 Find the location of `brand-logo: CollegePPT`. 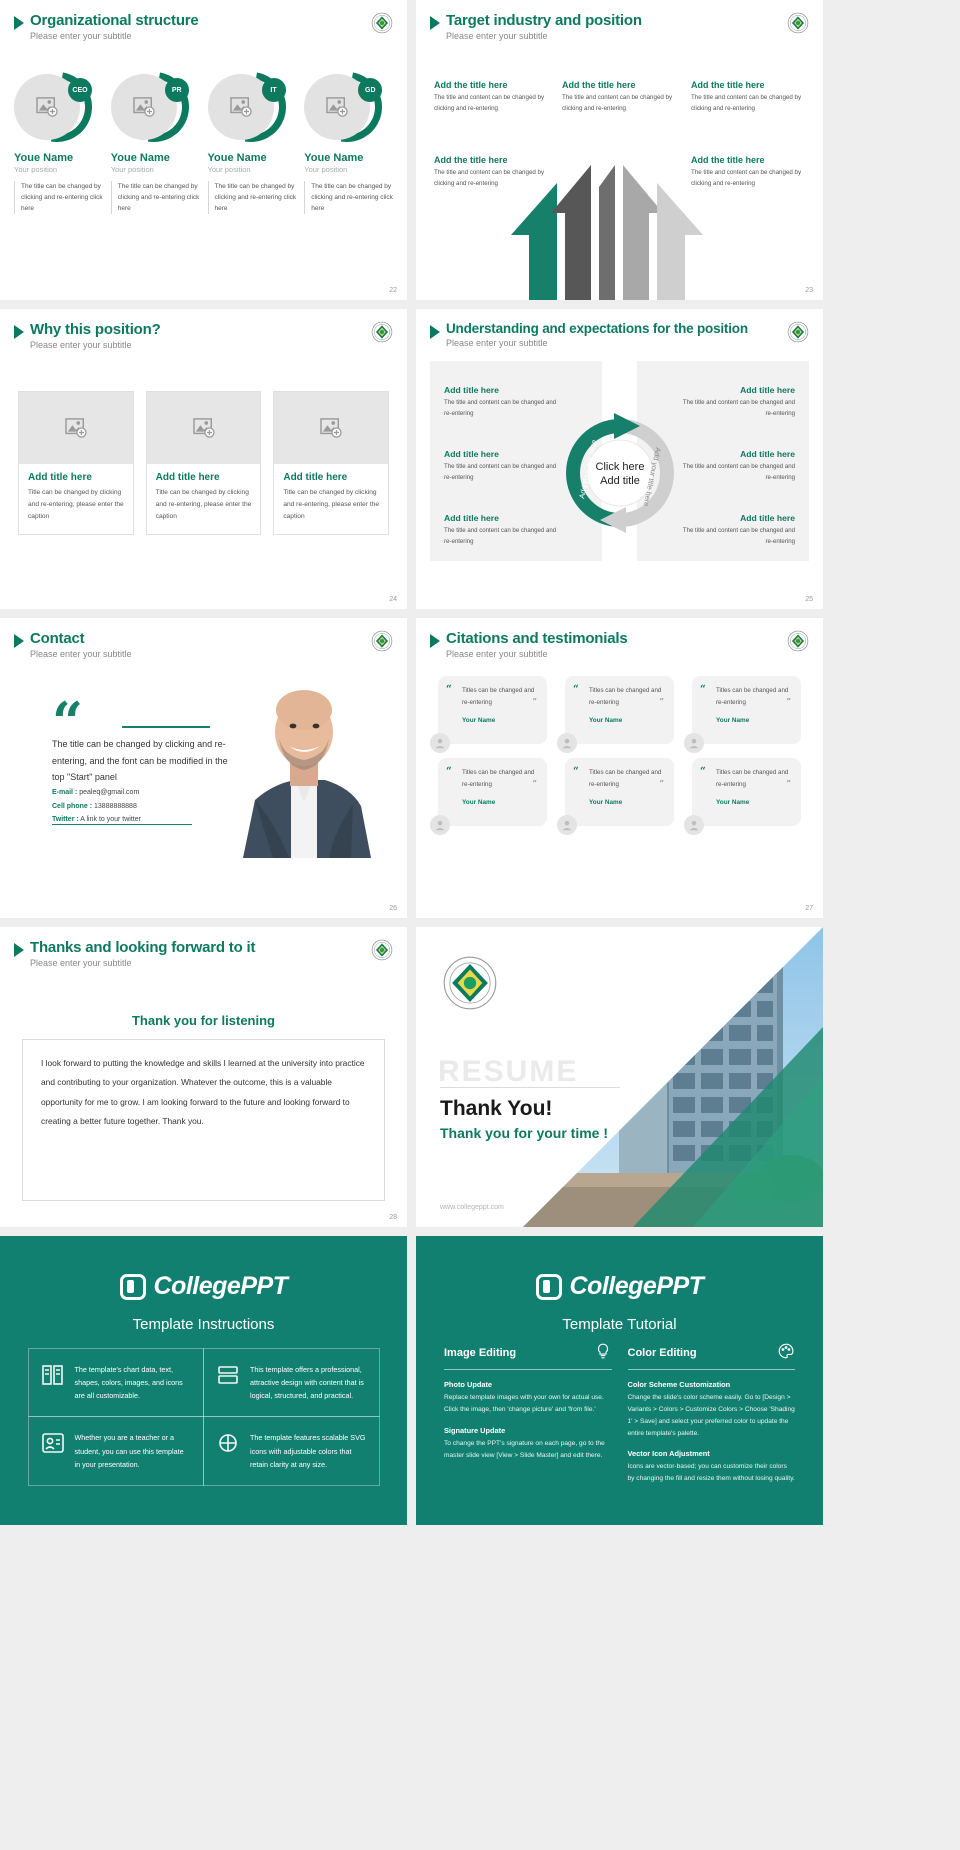

brand-logo: CollegePPT is located at coordinates (203, 1288).